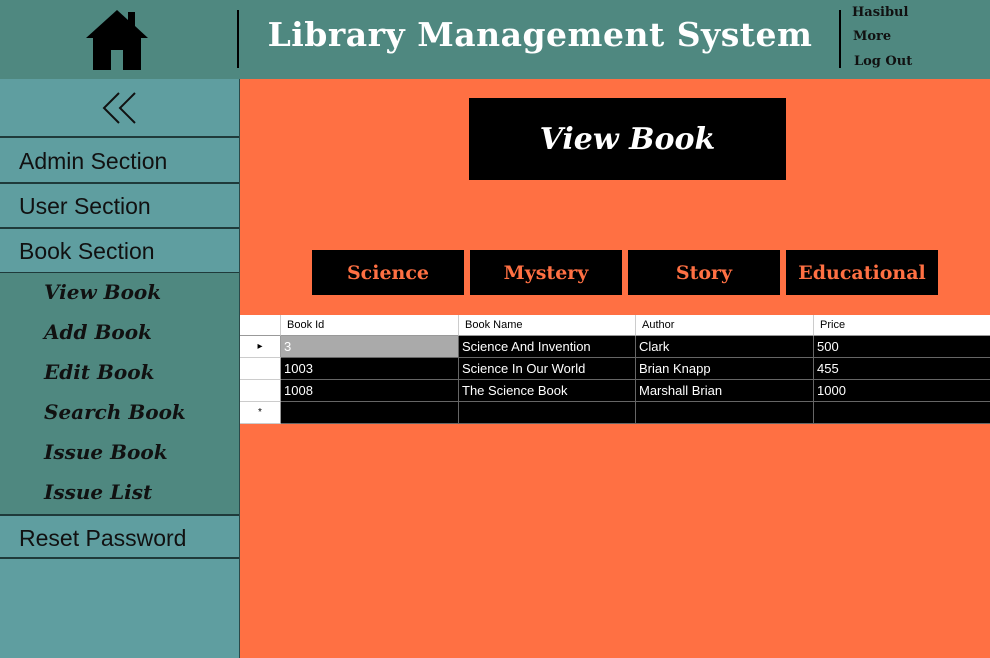 This screenshot has width=990, height=658. Describe the element at coordinates (370, 369) in the screenshot. I see `cell-book-id: 1003` at that location.